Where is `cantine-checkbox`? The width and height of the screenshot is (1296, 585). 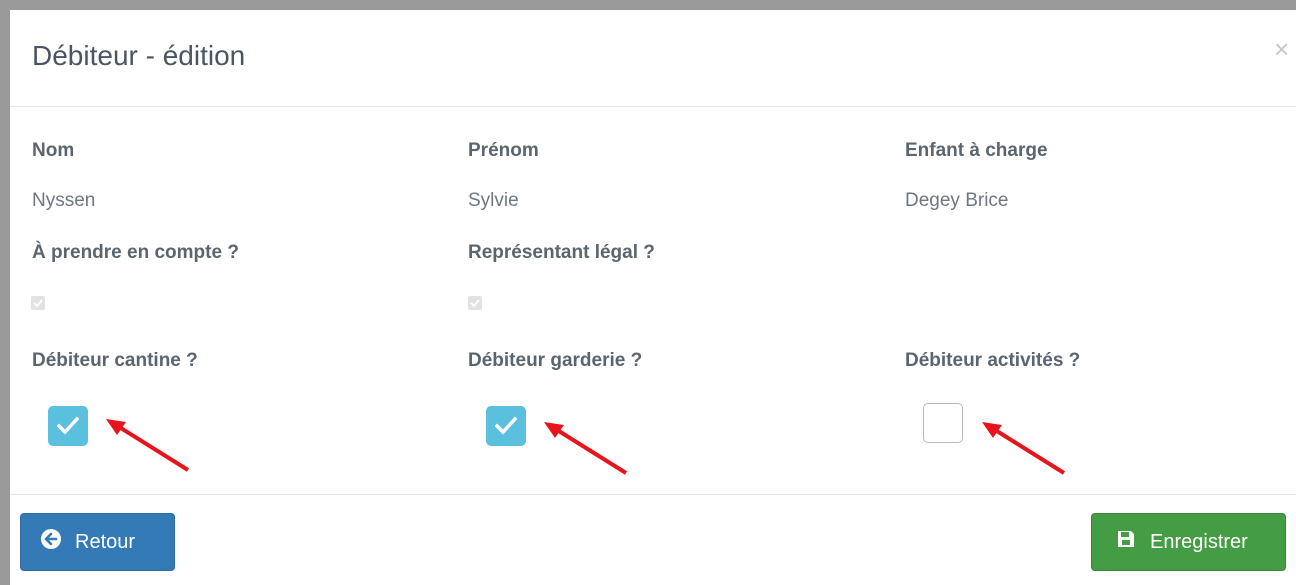
cantine-checkbox is located at coordinates (68, 426).